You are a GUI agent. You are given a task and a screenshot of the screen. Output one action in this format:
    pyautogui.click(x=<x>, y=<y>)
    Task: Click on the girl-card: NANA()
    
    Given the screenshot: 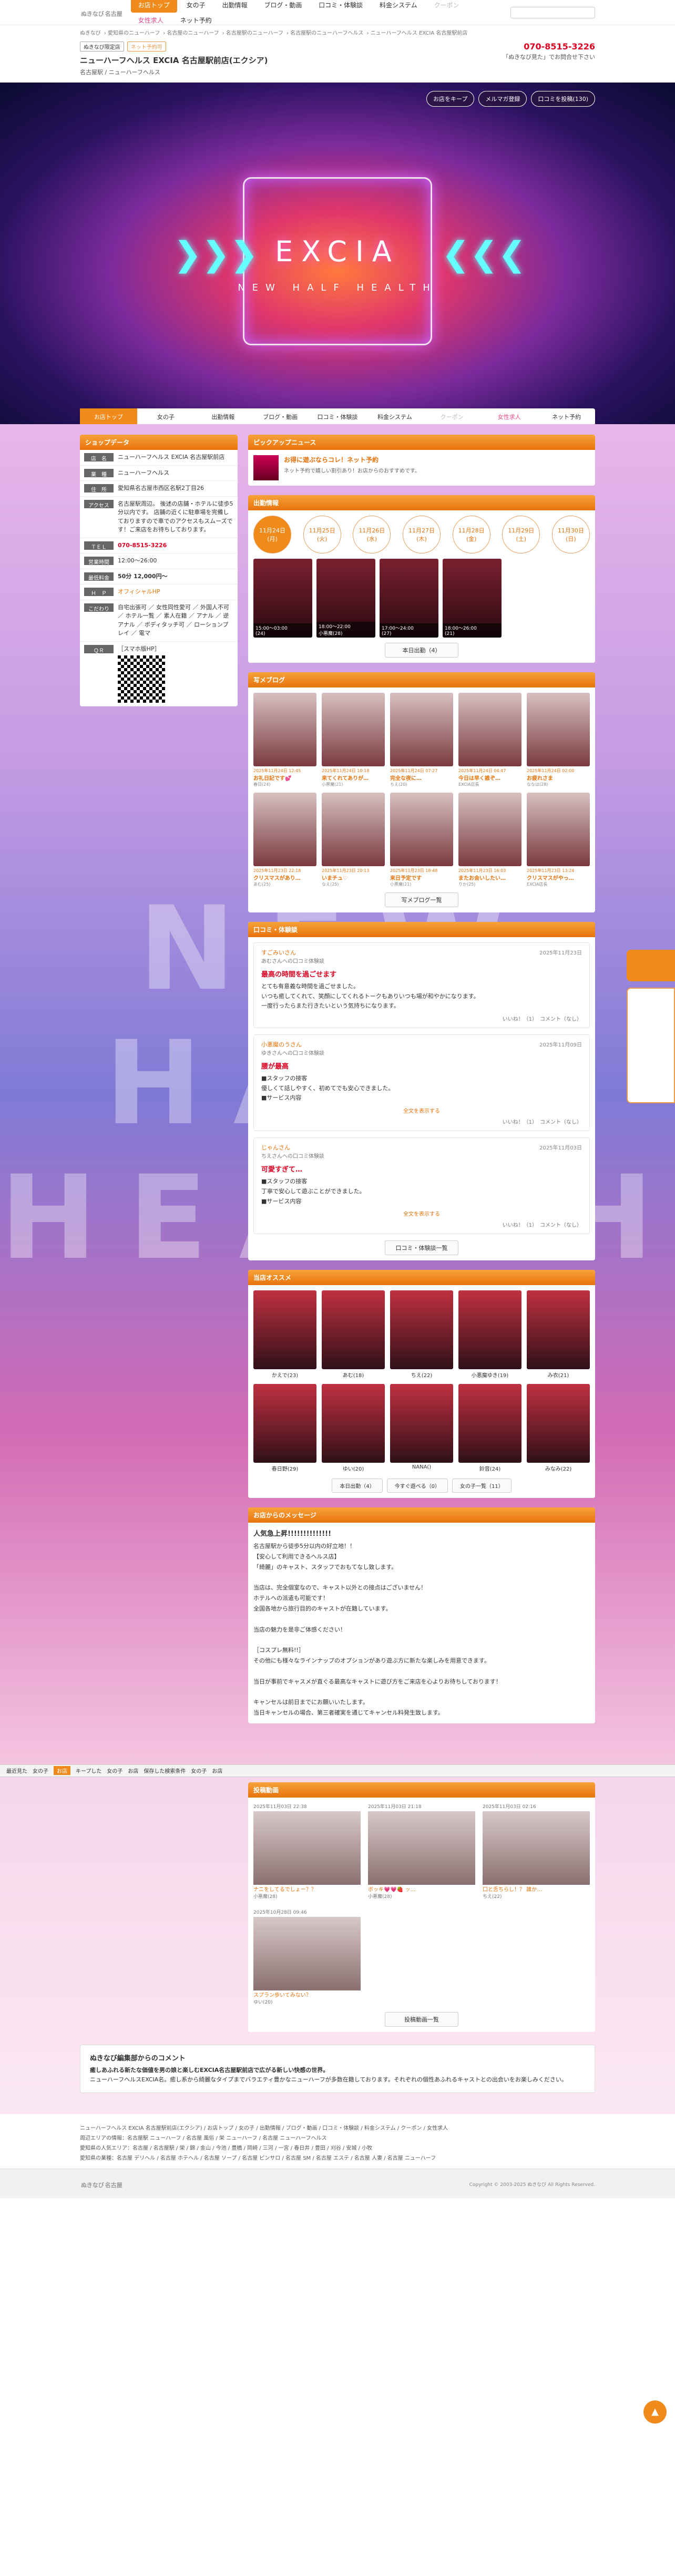 What is the action you would take?
    pyautogui.click(x=421, y=1428)
    